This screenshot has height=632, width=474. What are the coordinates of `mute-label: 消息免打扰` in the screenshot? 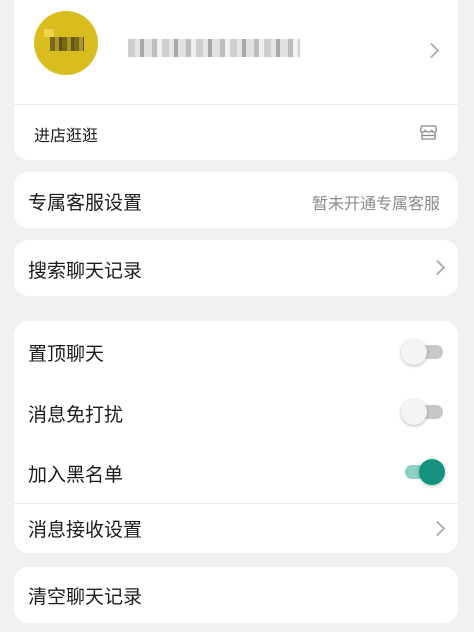 It's located at (76, 415).